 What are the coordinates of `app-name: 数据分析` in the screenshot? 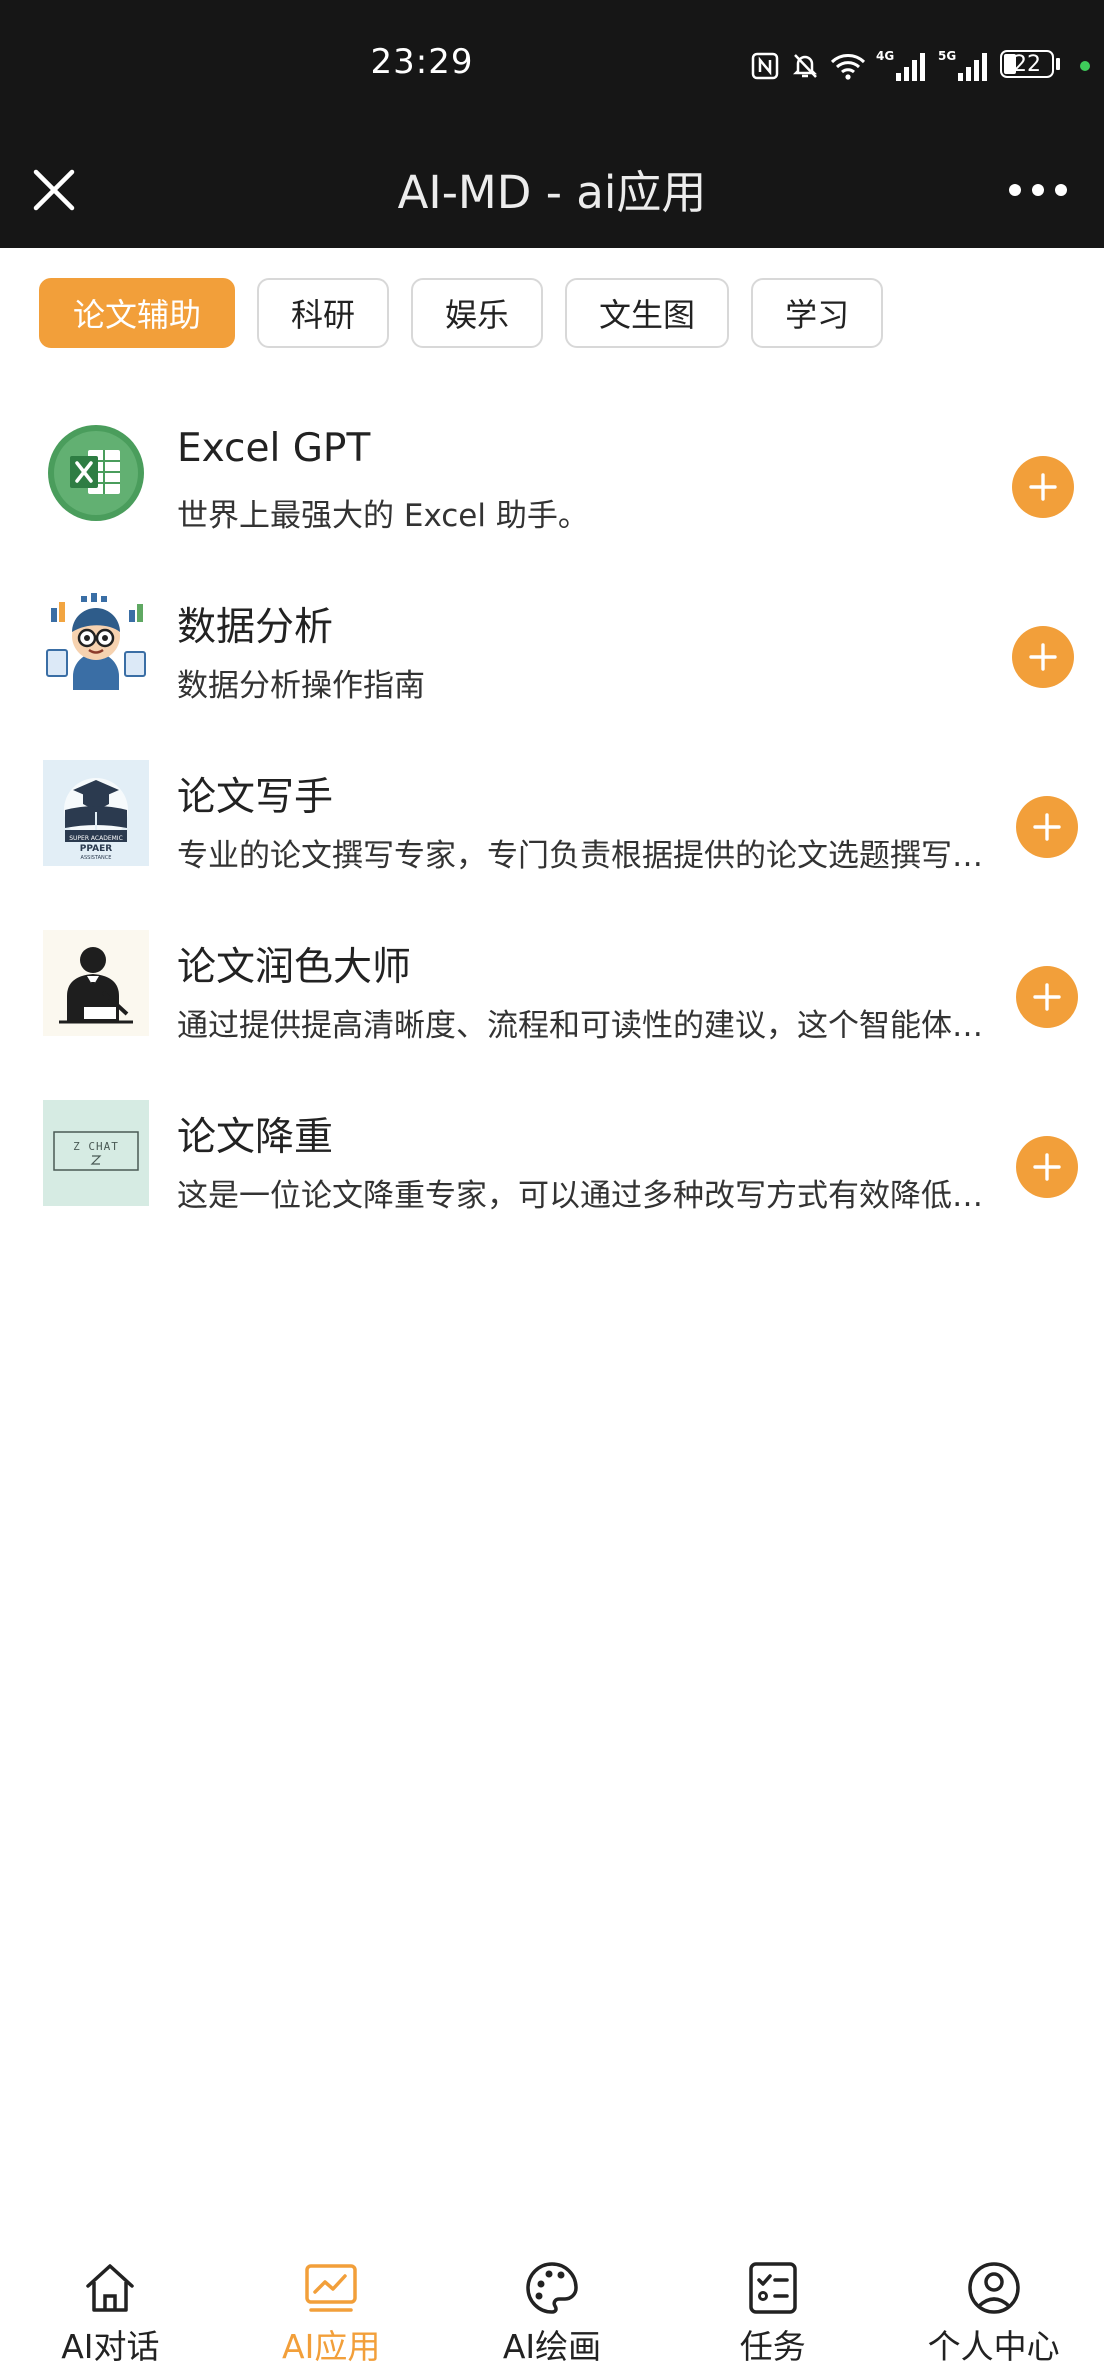 It's located at (255, 627).